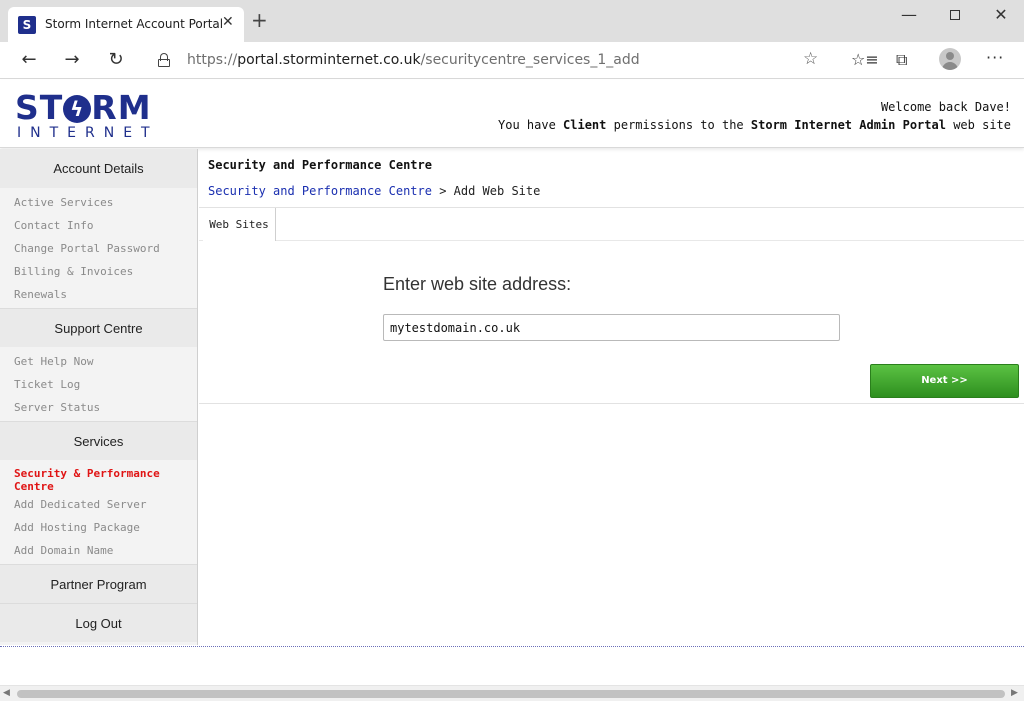 This screenshot has width=1024, height=701. I want to click on sidebar-item-active-services: Active Services, so click(98, 202).